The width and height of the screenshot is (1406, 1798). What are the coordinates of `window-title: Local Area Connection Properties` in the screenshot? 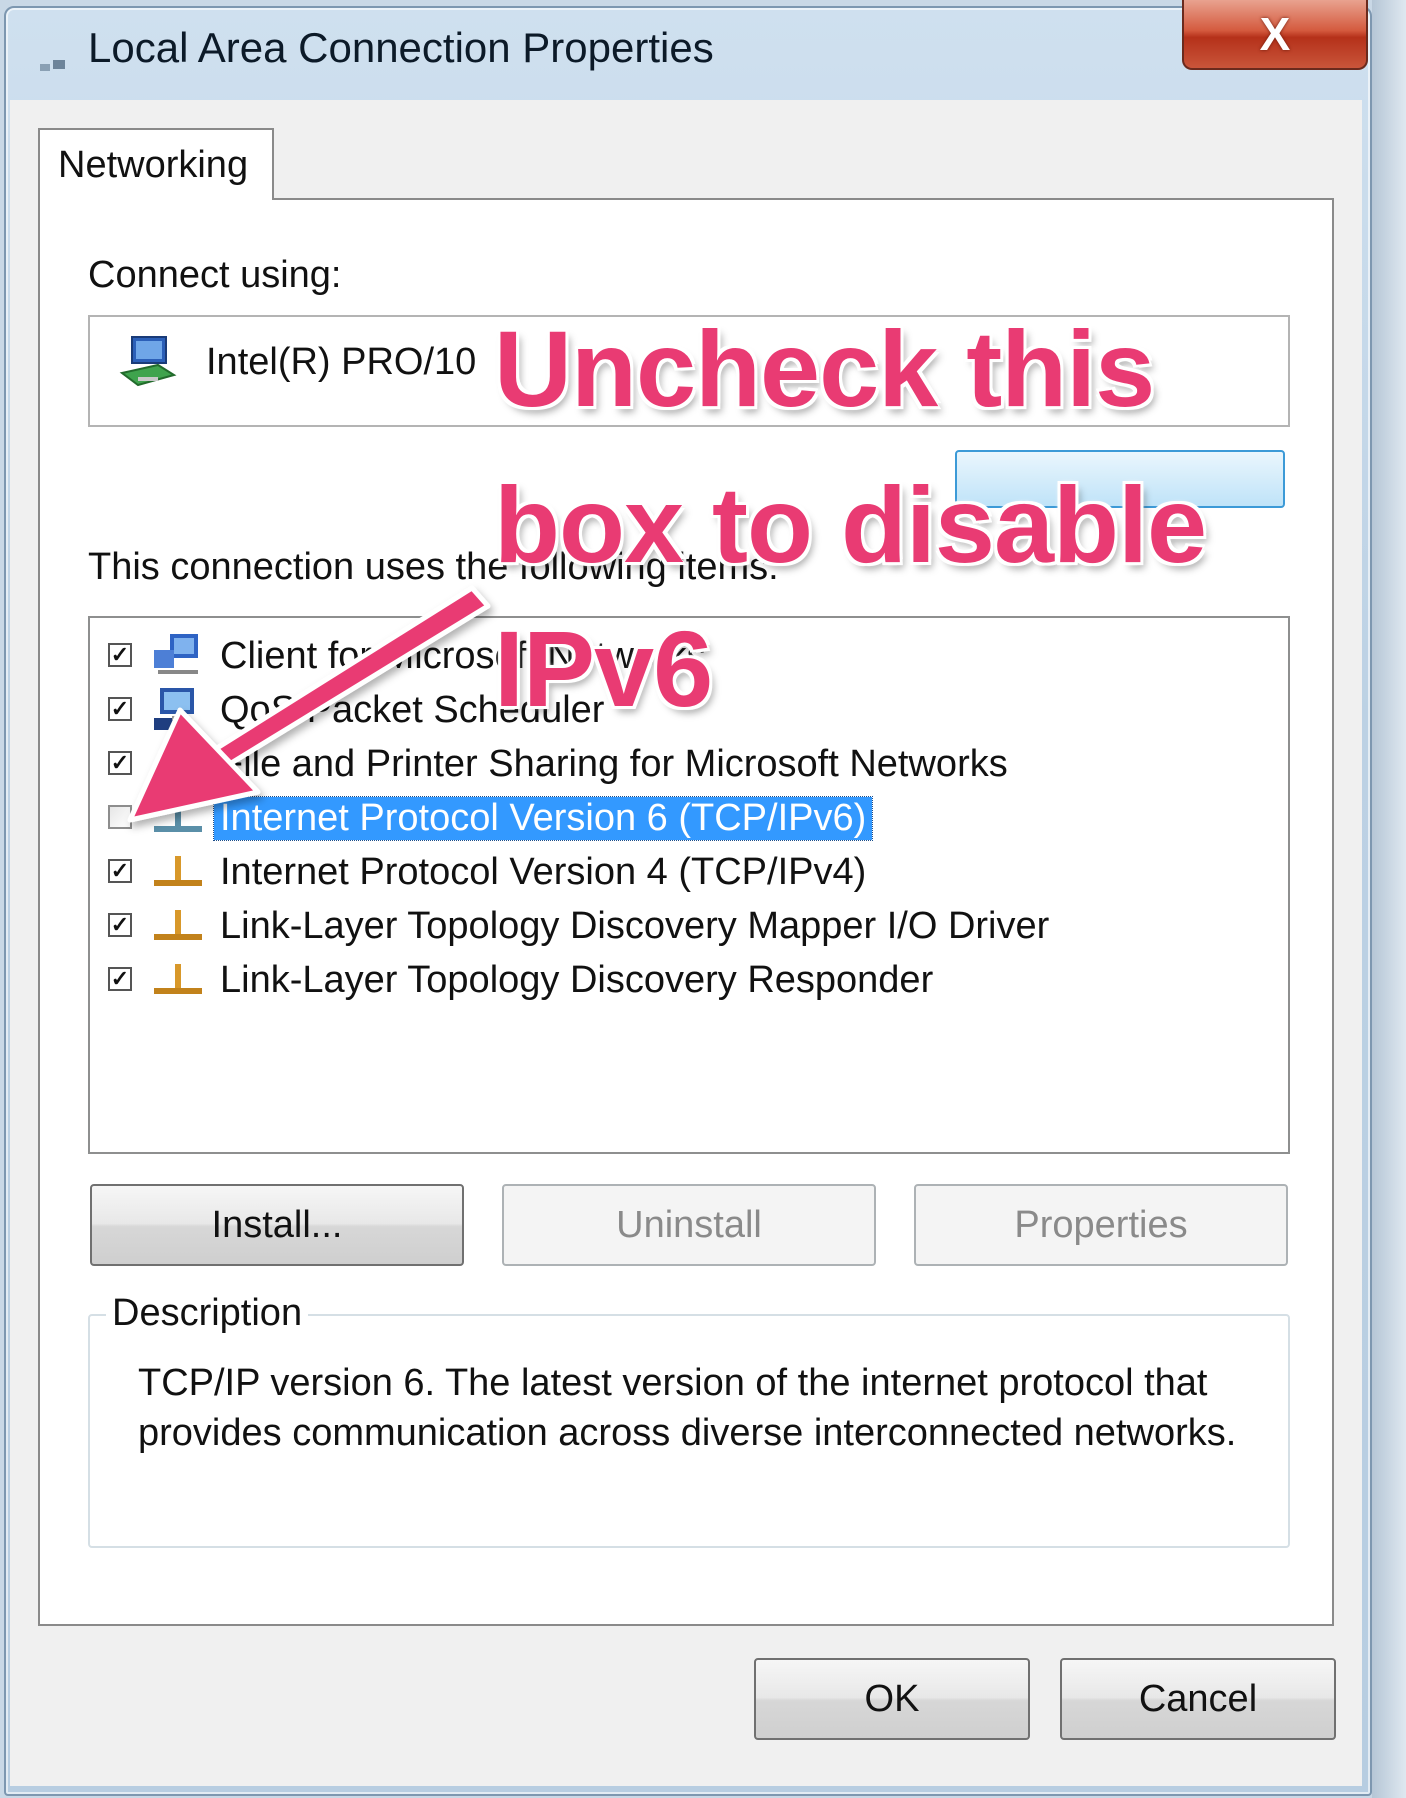 It's located at (401, 47).